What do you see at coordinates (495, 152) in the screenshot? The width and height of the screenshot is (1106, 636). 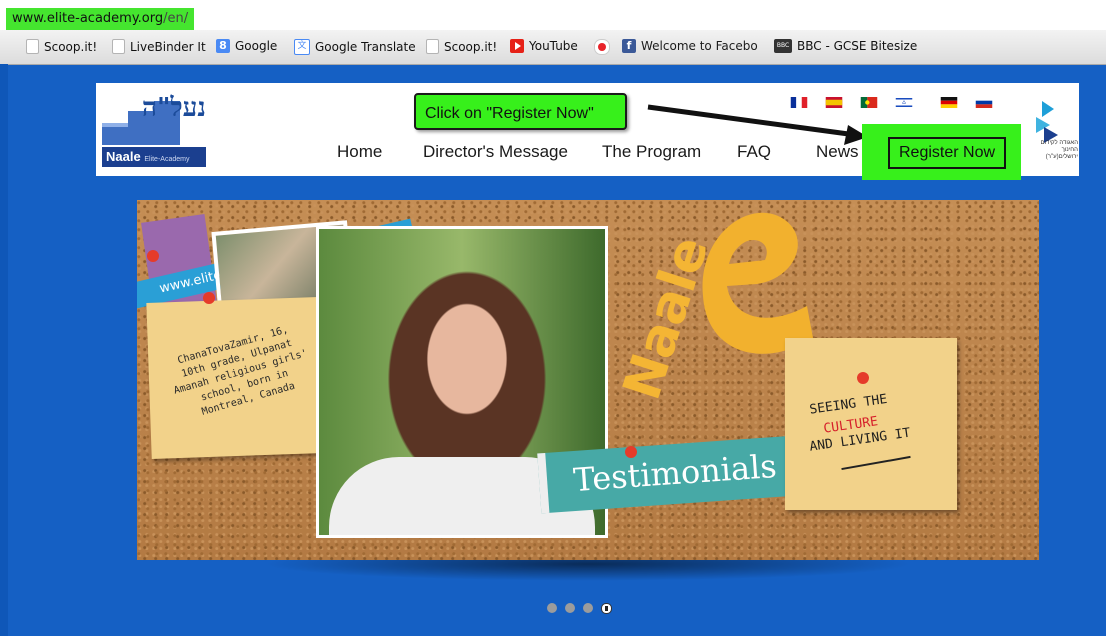 I see `nav-directors-message: Director's Message` at bounding box center [495, 152].